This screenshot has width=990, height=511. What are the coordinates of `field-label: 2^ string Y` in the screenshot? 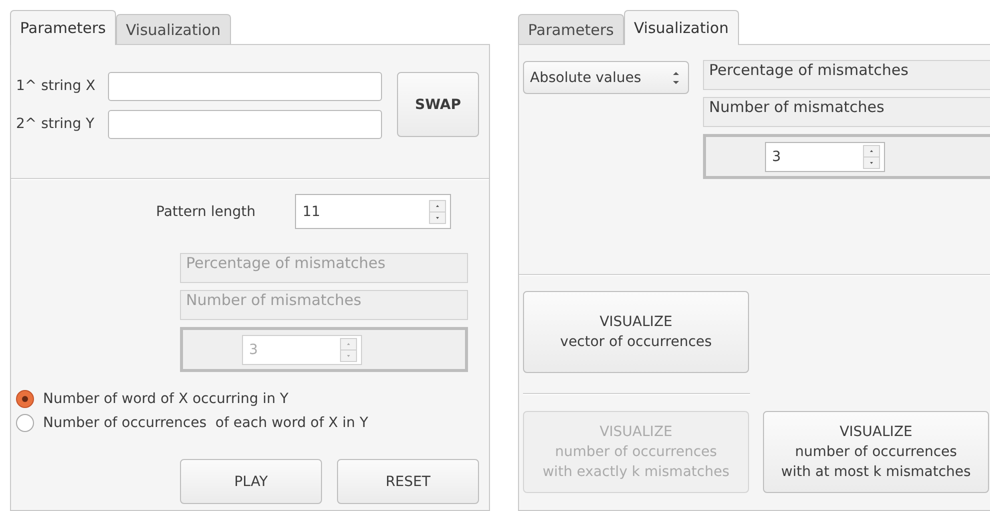 It's located at (56, 124).